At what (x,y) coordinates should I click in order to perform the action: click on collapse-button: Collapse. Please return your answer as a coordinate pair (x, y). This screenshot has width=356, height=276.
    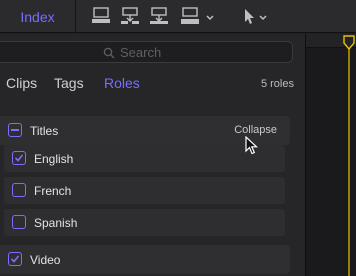
    Looking at the image, I should click on (255, 130).